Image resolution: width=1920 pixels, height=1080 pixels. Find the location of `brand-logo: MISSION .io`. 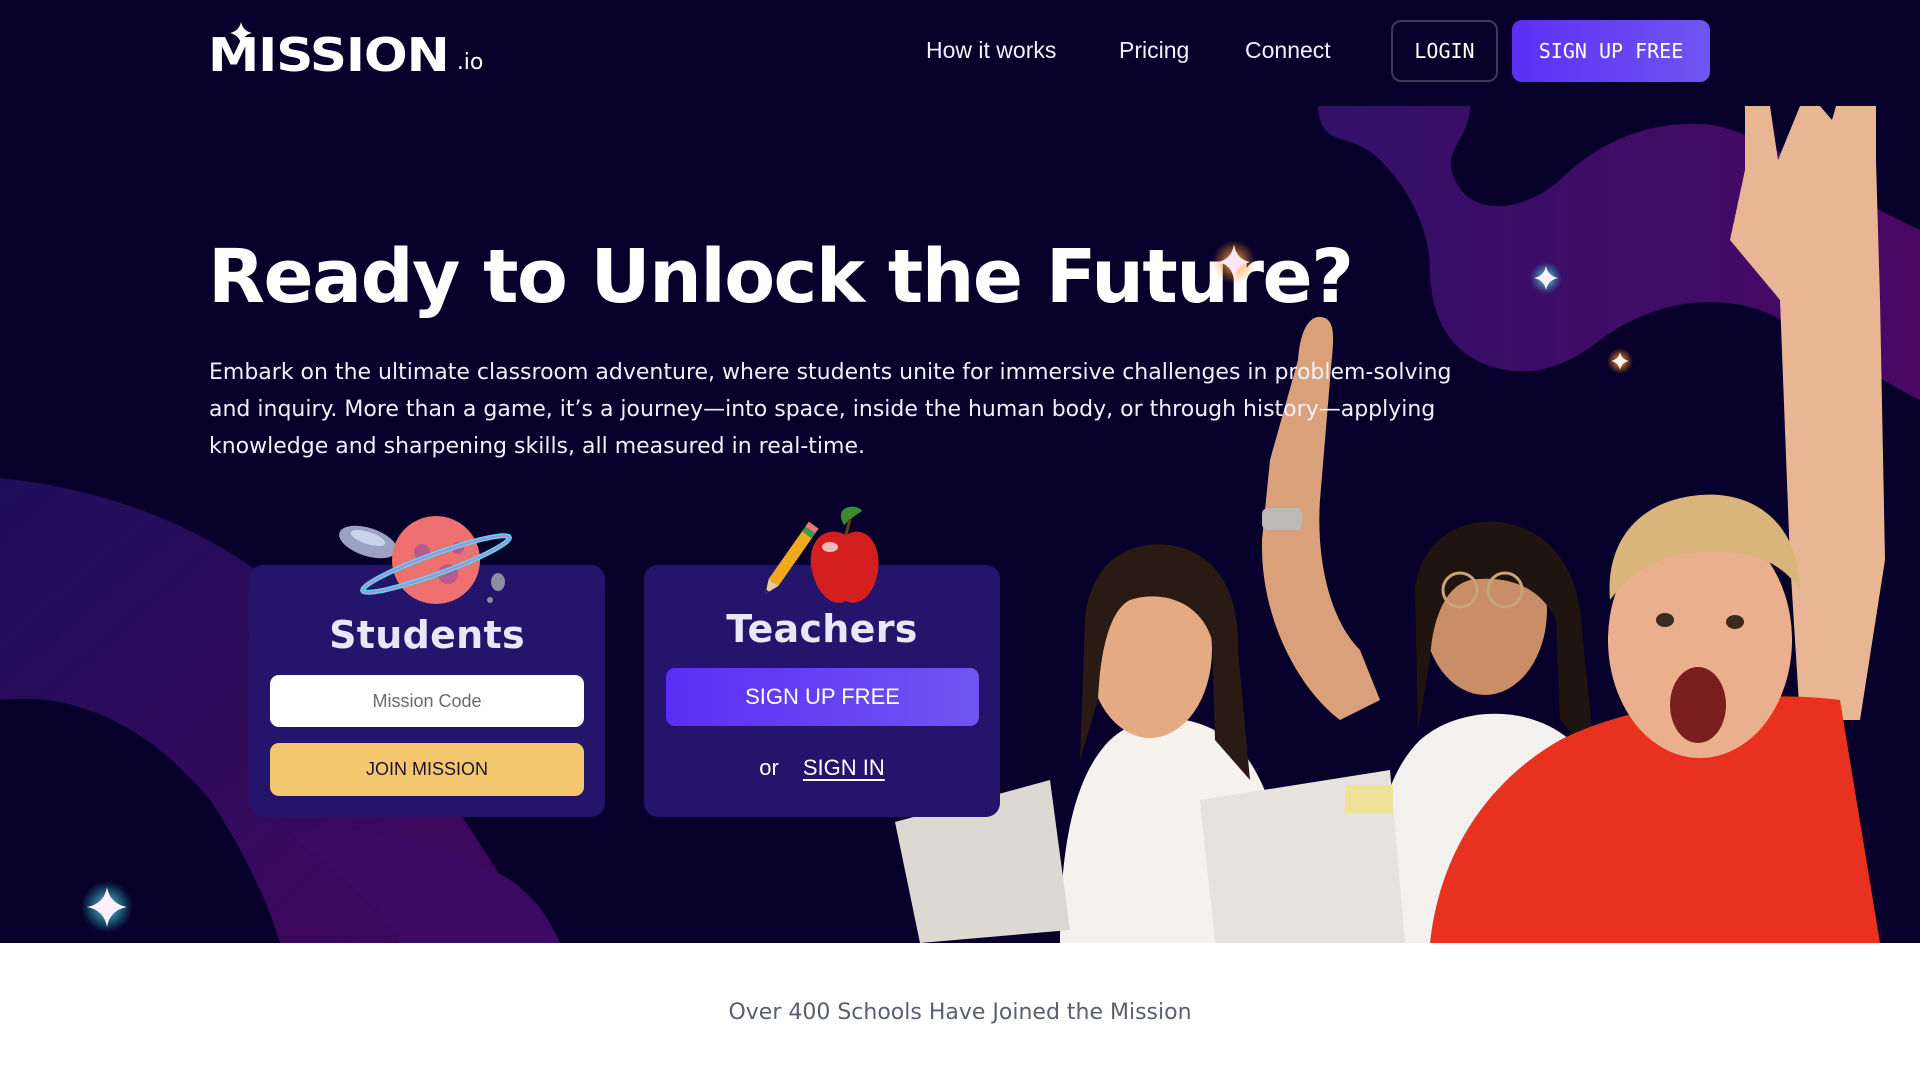

brand-logo: MISSION .io is located at coordinates (346, 52).